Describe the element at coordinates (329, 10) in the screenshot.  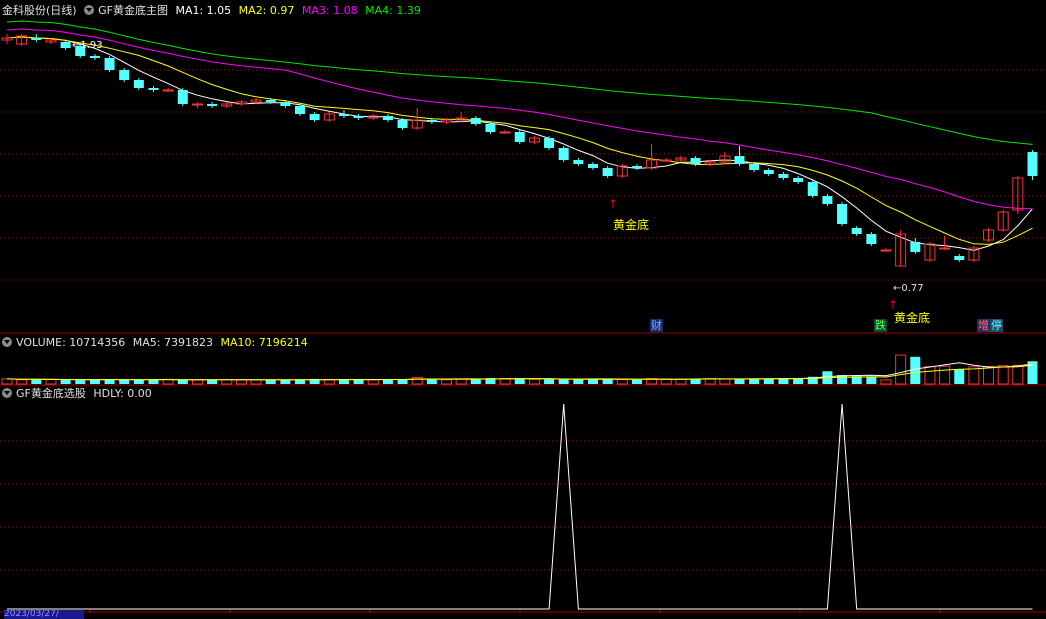
I see `ma3-value: MA3: 1.08` at that location.